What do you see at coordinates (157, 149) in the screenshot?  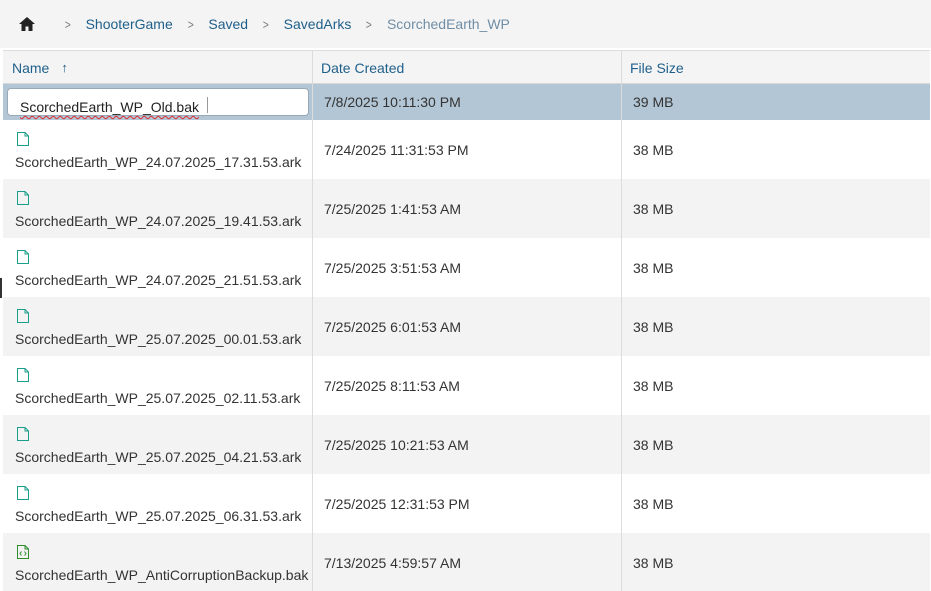 I see `name-cell: ScorchedEarth_WP_24.07.2025_17.31.53.ark` at bounding box center [157, 149].